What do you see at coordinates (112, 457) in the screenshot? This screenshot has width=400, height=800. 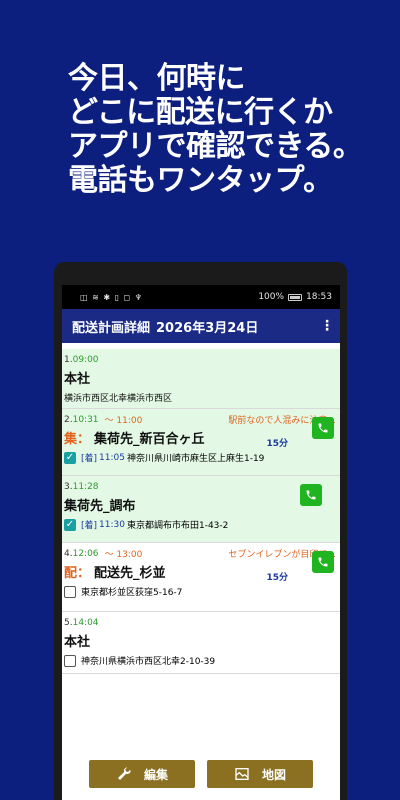 I see `arrival-time: 11:05` at bounding box center [112, 457].